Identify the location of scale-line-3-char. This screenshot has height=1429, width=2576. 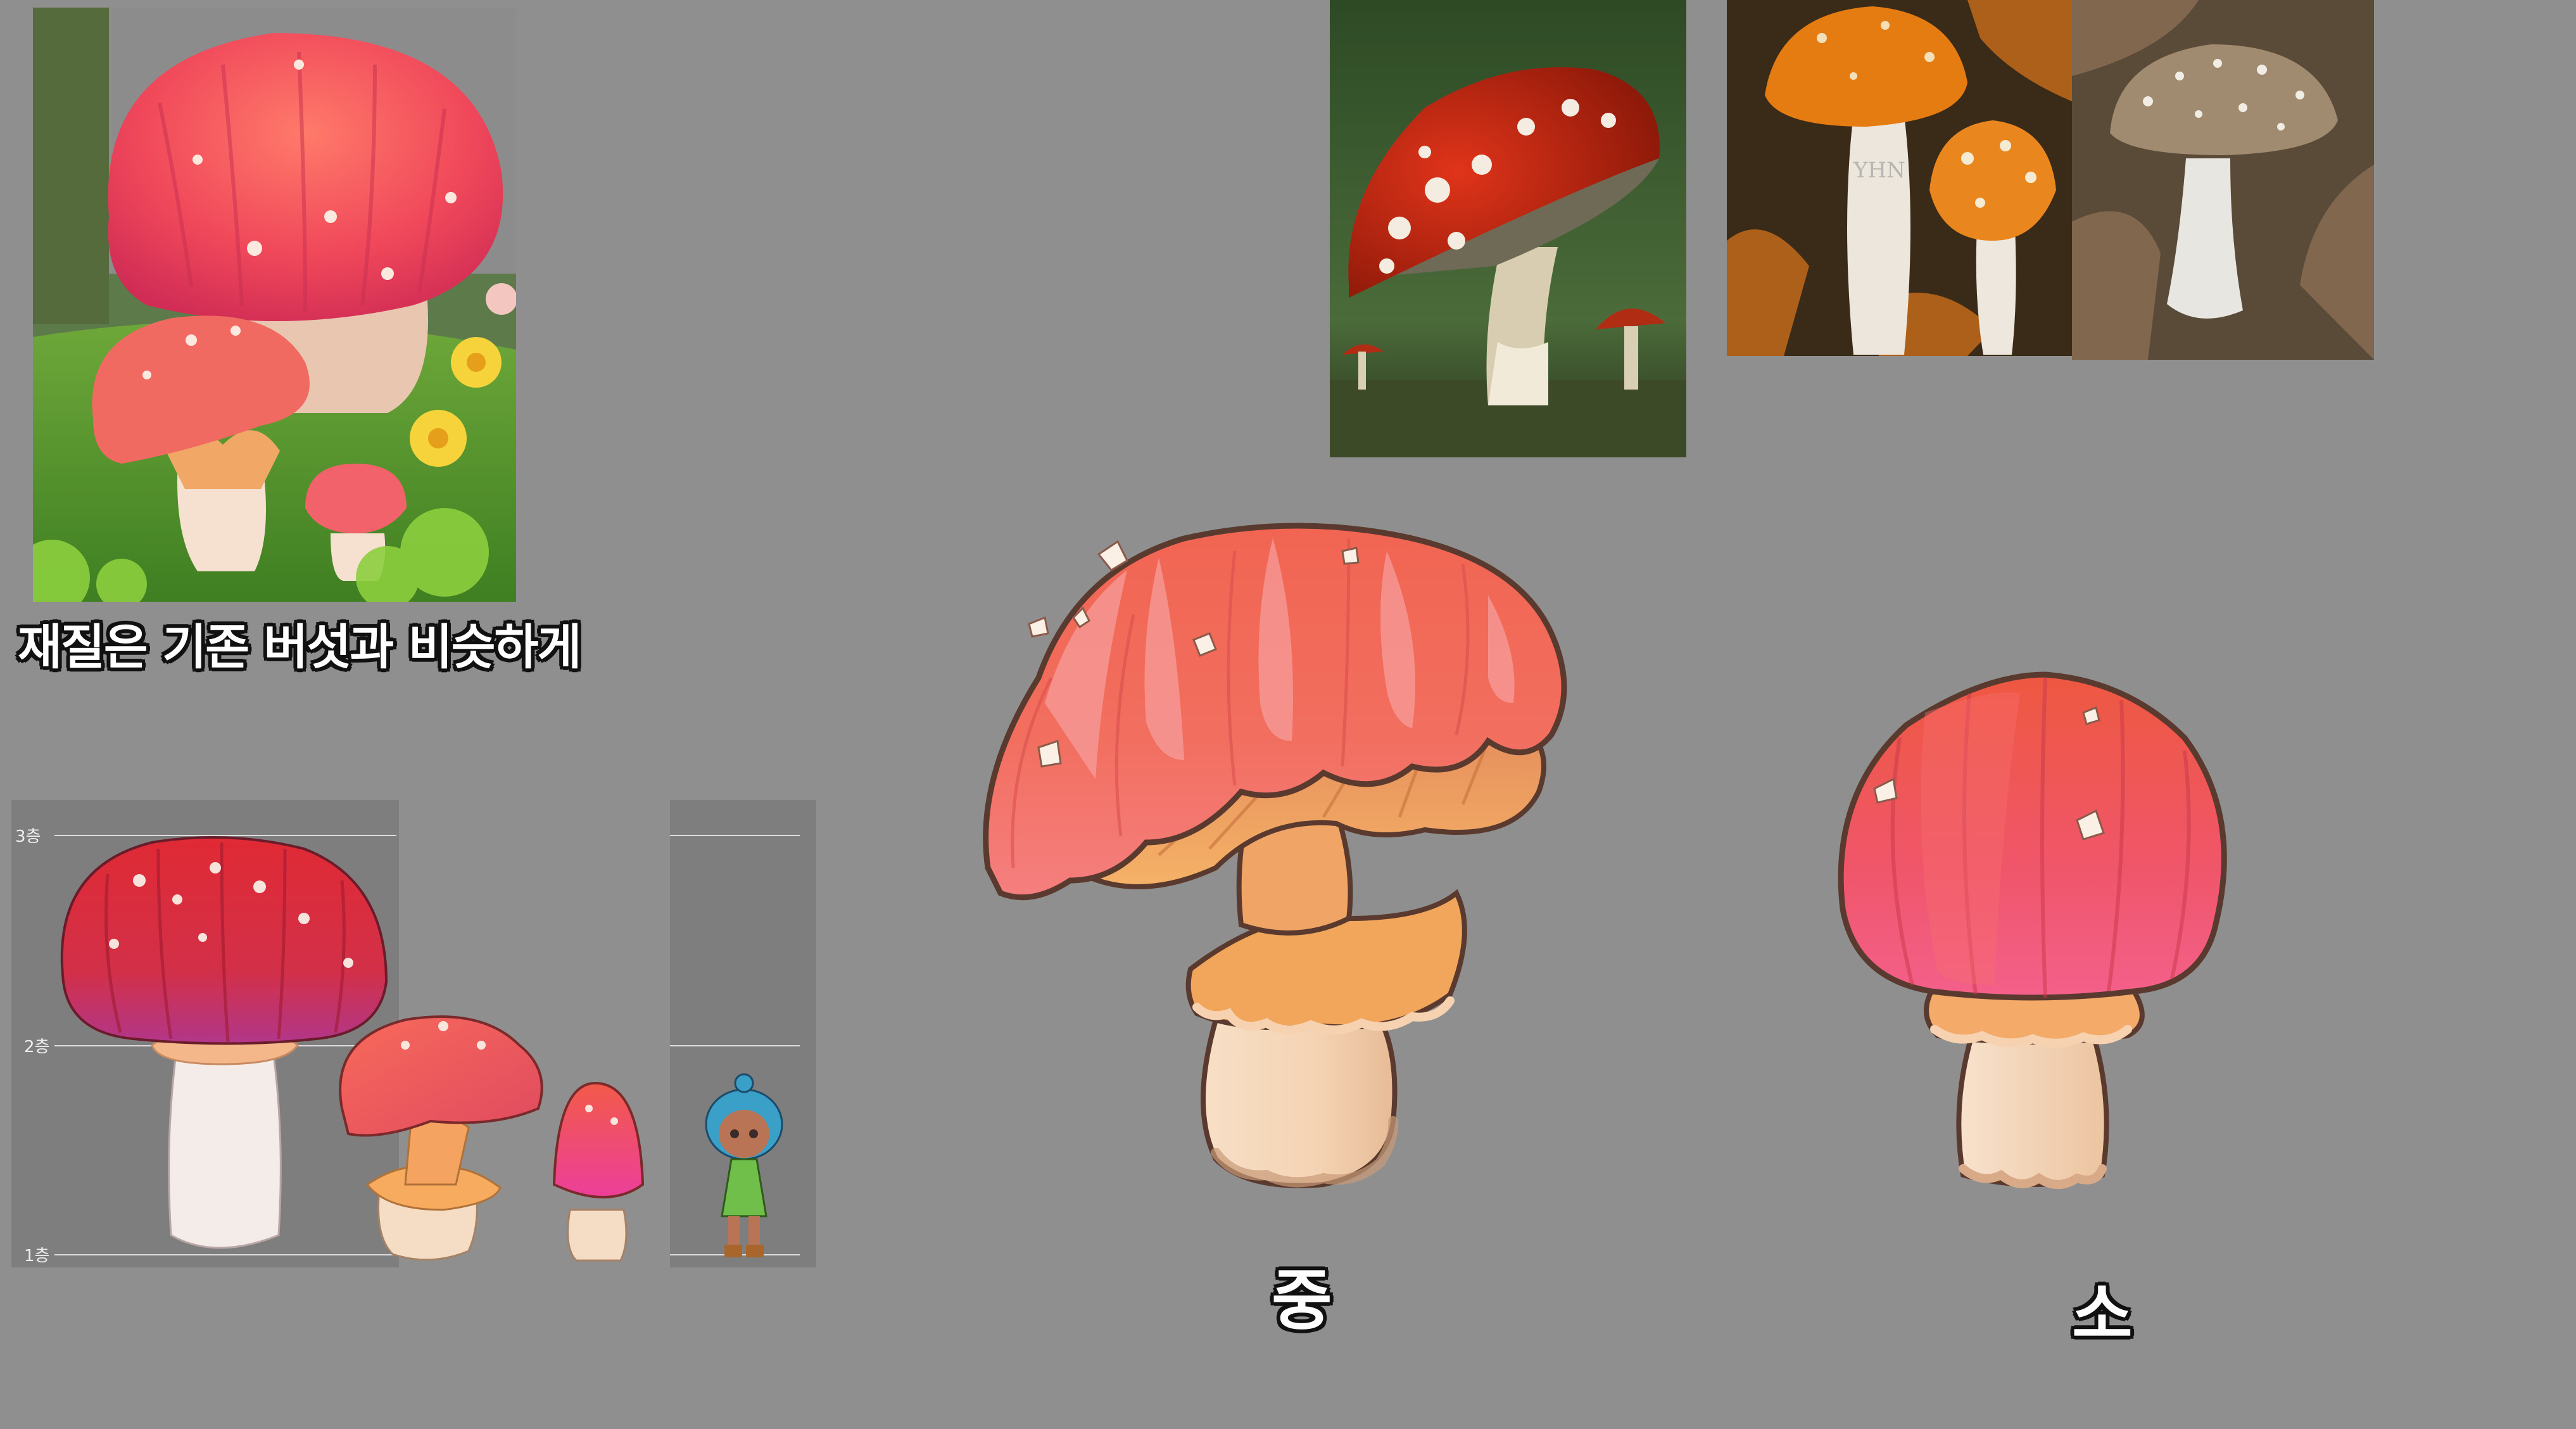
(735, 835).